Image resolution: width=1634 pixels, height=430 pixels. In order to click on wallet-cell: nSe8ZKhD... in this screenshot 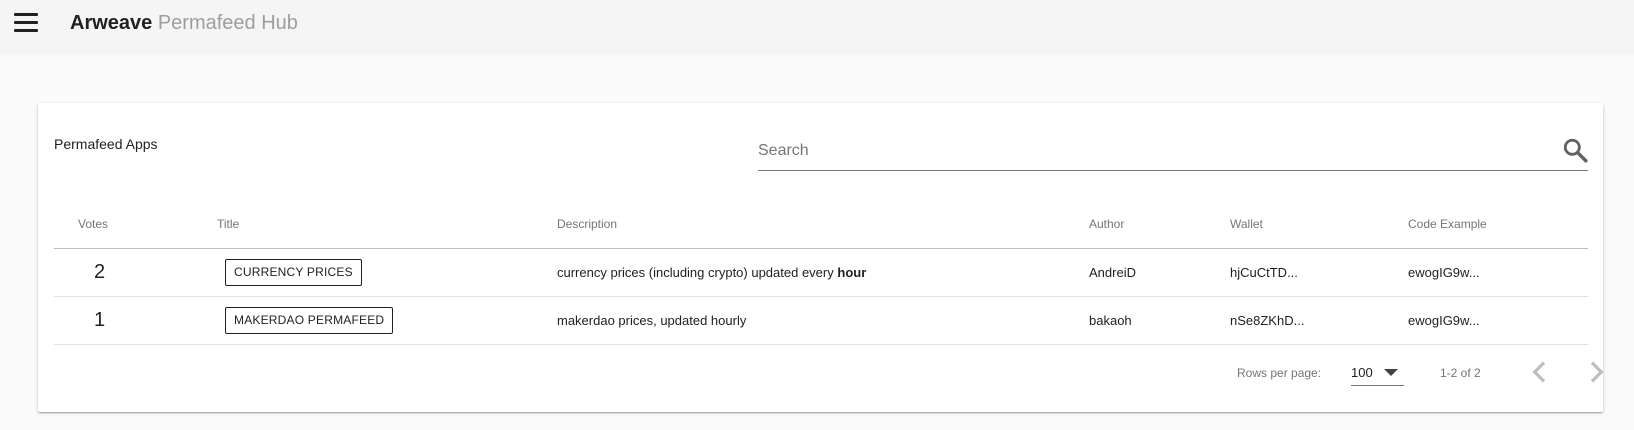, I will do `click(1319, 320)`.